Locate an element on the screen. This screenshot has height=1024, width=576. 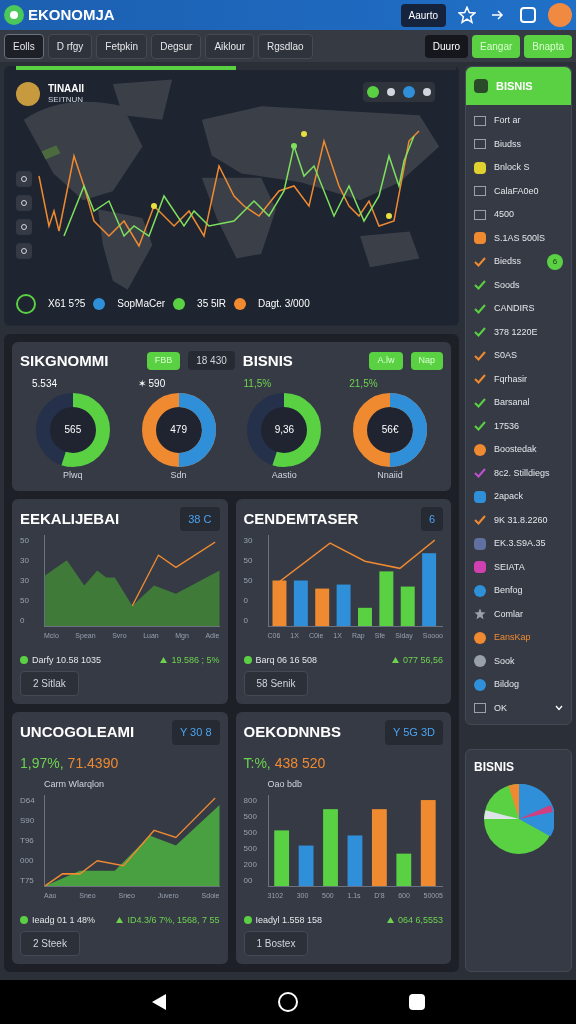
tab: Aiklour is located at coordinates (229, 46).